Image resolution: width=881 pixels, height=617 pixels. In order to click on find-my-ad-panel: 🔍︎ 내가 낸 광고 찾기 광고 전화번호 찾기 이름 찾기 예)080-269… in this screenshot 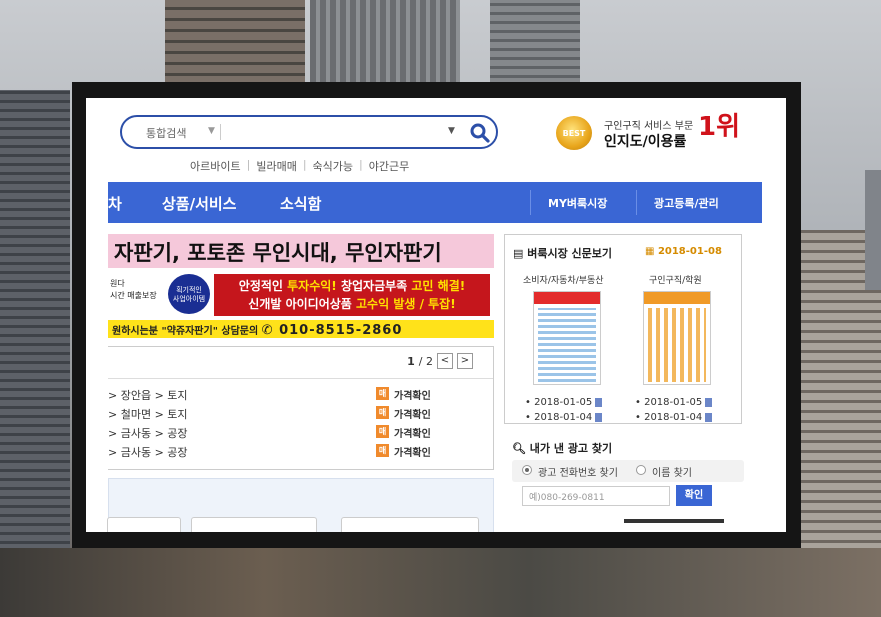, I will do `click(624, 482)`.